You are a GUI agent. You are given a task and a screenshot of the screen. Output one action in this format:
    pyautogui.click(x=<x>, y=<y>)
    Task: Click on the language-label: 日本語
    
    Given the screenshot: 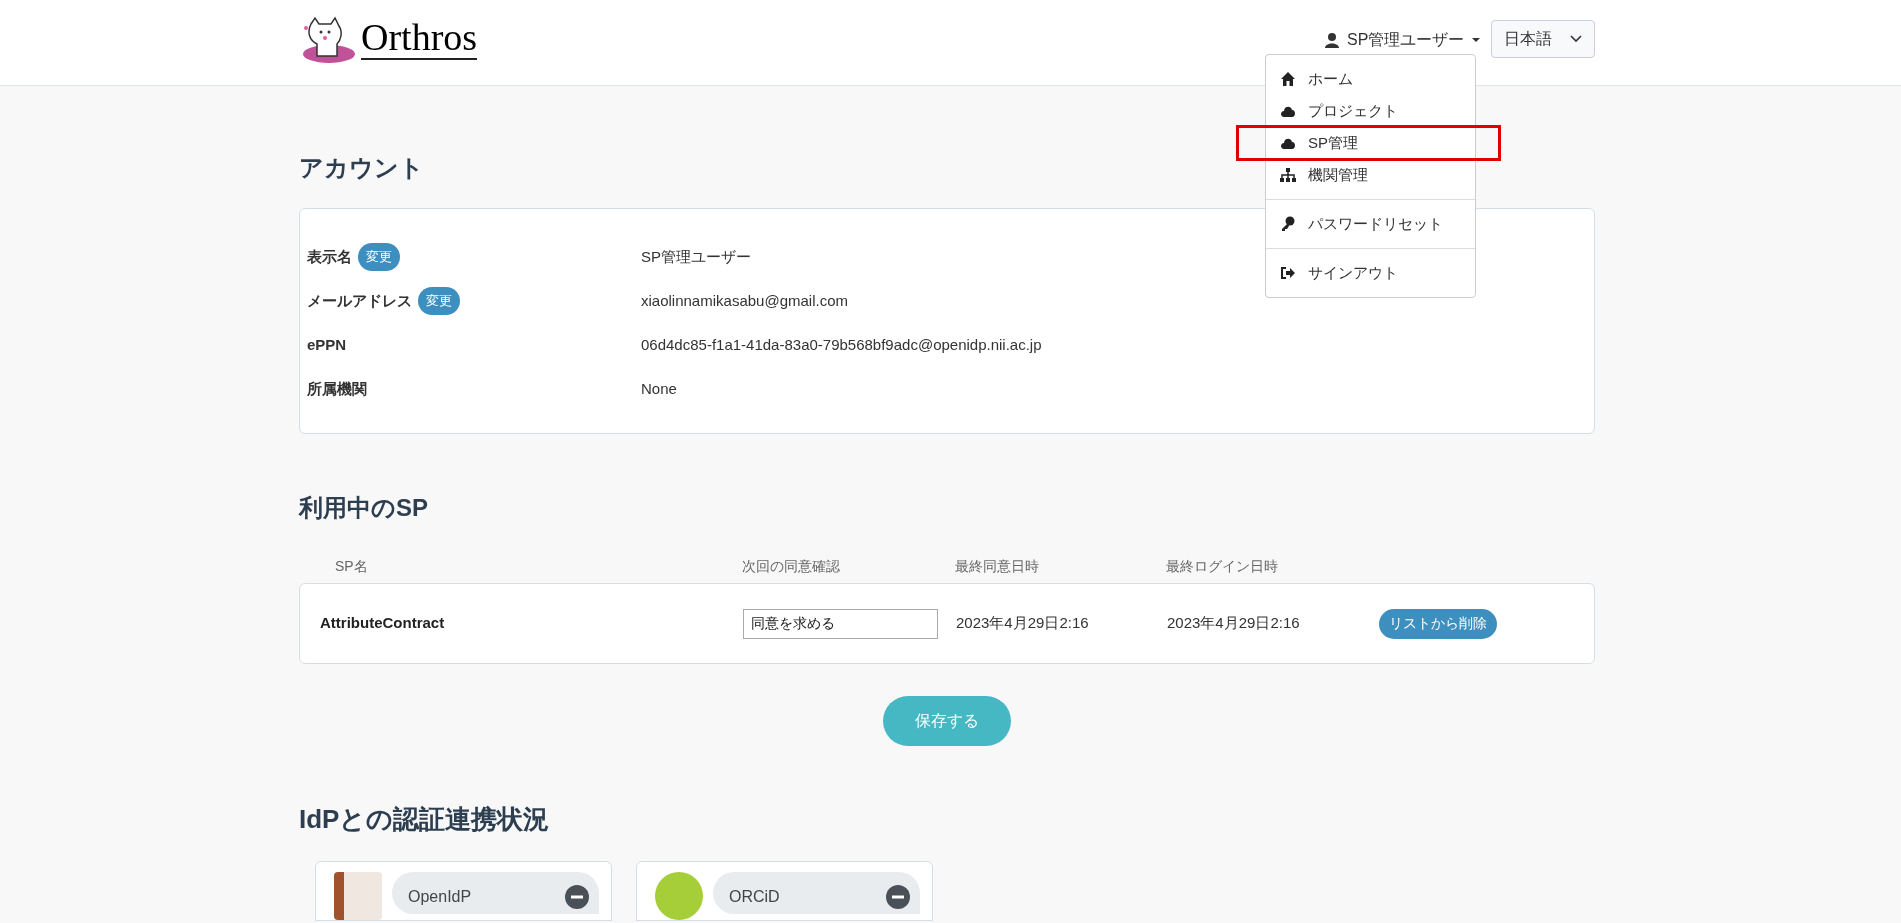 What is the action you would take?
    pyautogui.click(x=1528, y=39)
    